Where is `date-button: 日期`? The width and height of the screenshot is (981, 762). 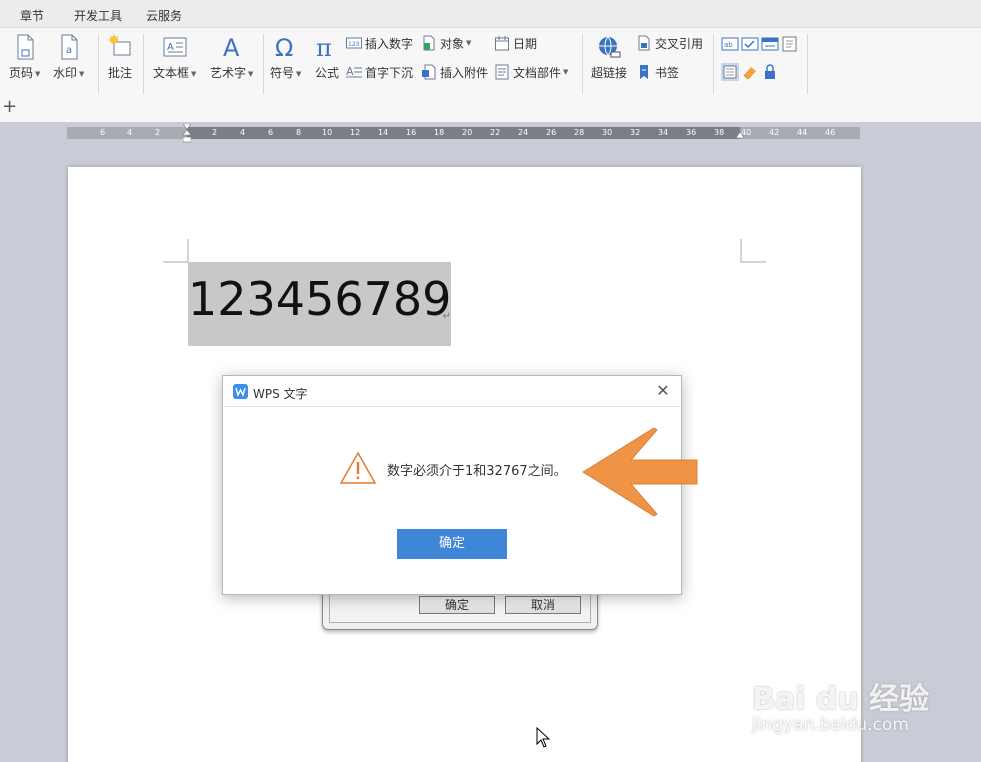
date-button: 日期 is located at coordinates (515, 43).